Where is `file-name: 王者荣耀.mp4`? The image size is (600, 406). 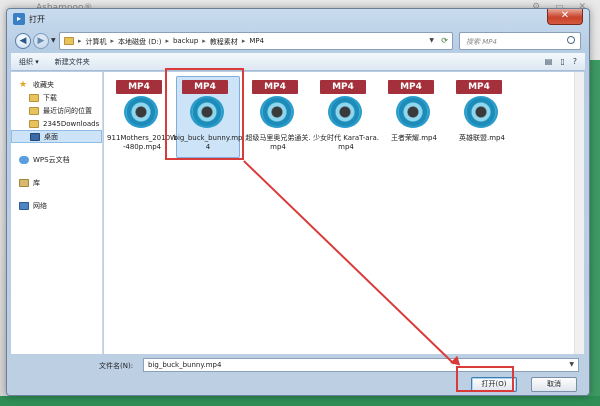 file-name: 王者荣耀.mp4 is located at coordinates (414, 138).